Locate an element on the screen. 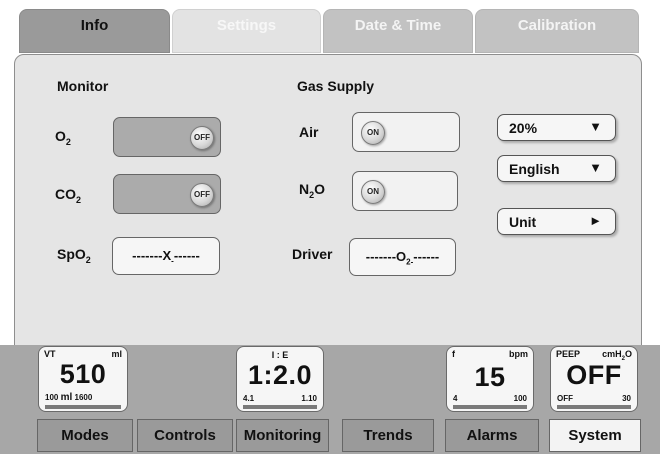  driver-label: Driver is located at coordinates (312, 254).